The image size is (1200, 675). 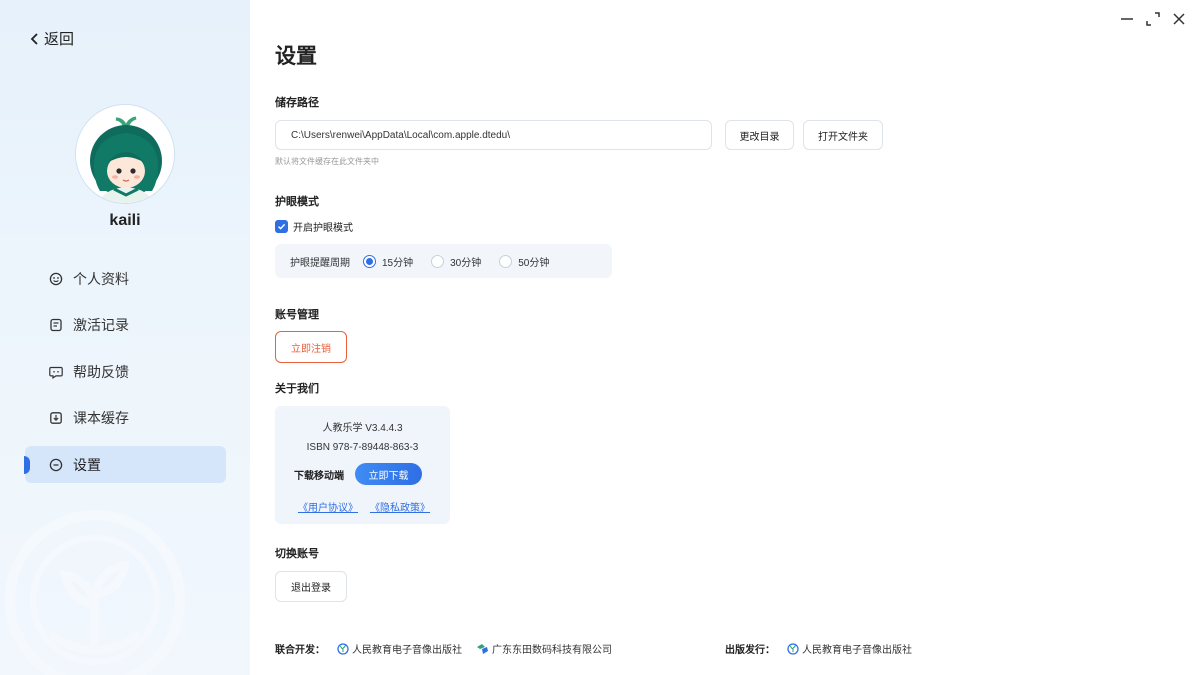 I want to click on eye-care-checkbox-label: 开启护眼模式, so click(x=323, y=228).